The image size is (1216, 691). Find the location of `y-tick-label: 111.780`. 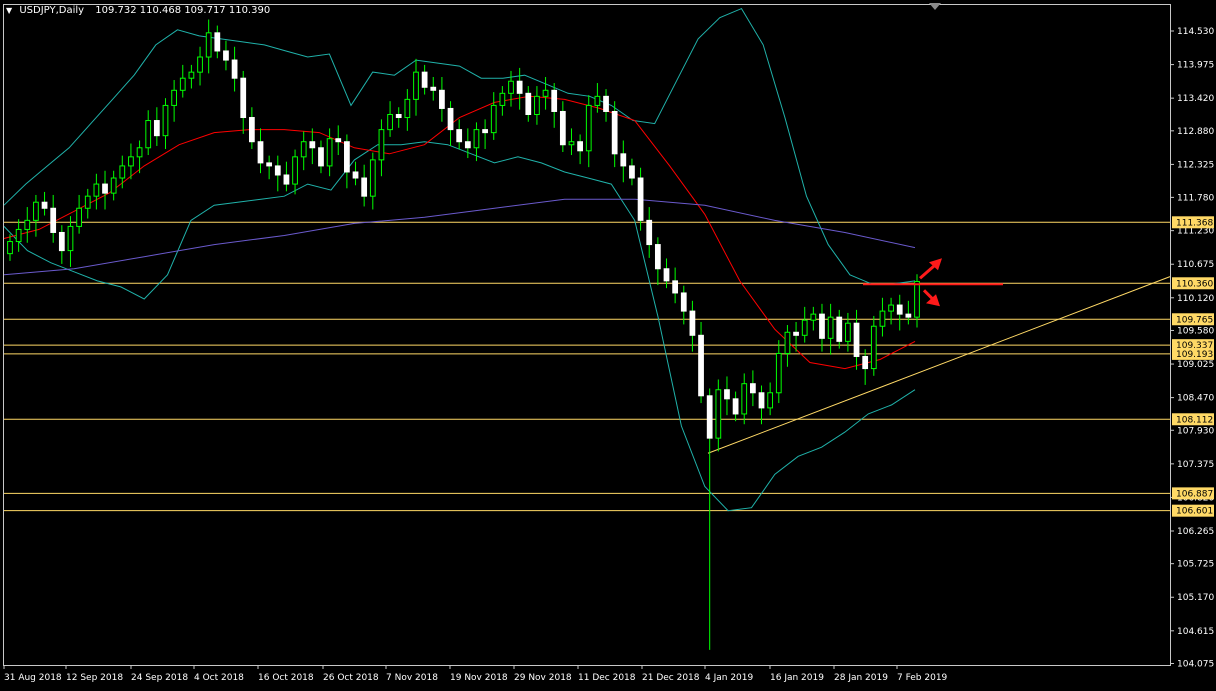

y-tick-label: 111.780 is located at coordinates (1195, 198).